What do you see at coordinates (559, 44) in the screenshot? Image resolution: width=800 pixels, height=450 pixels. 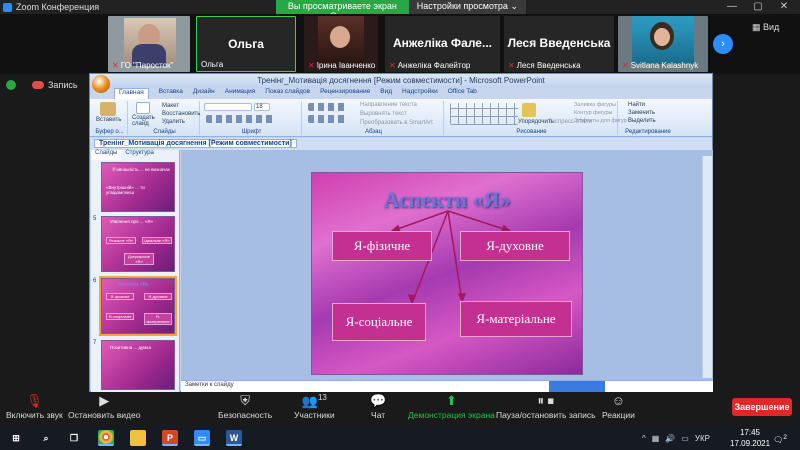 I see `participant-tile: Леся Введенська ✕ Леся Введенська` at bounding box center [559, 44].